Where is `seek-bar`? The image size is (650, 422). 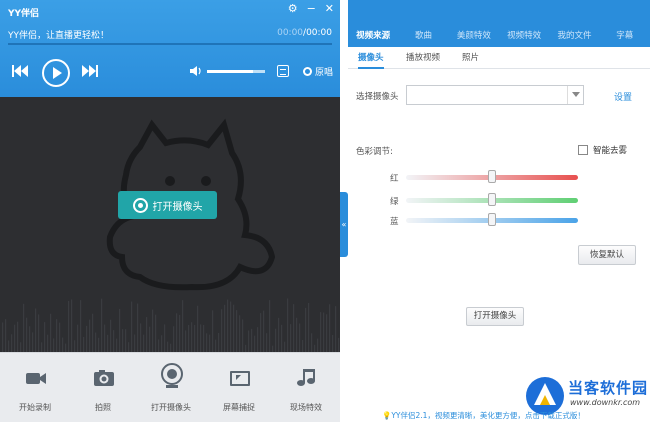
seek-bar is located at coordinates (170, 44).